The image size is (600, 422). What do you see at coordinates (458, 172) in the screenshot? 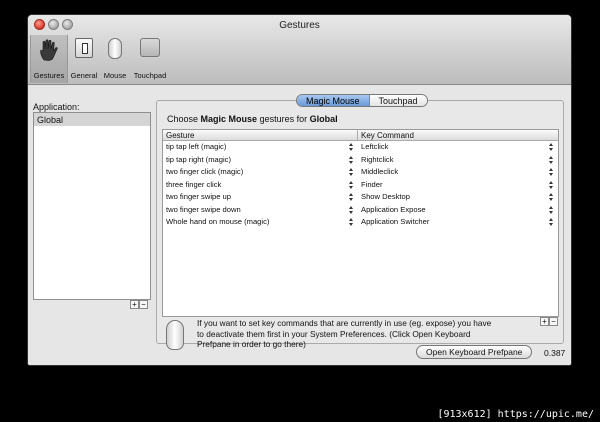
I see `command-cell: Middleclick` at bounding box center [458, 172].